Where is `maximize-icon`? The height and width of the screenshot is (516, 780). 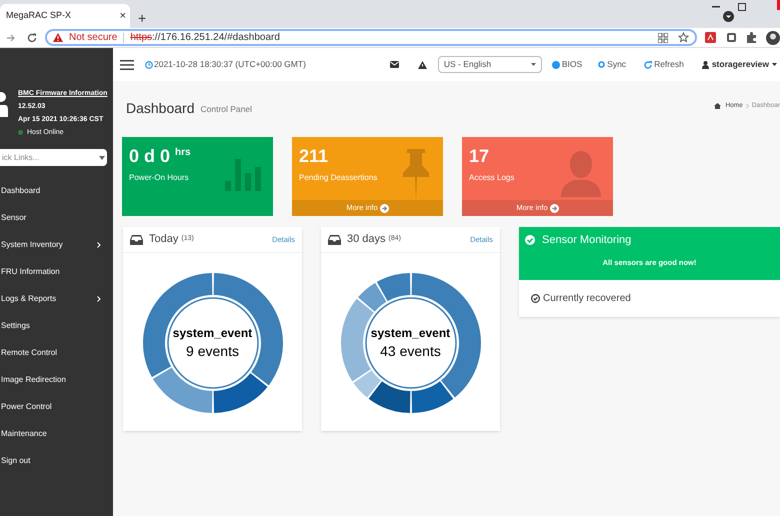 maximize-icon is located at coordinates (742, 7).